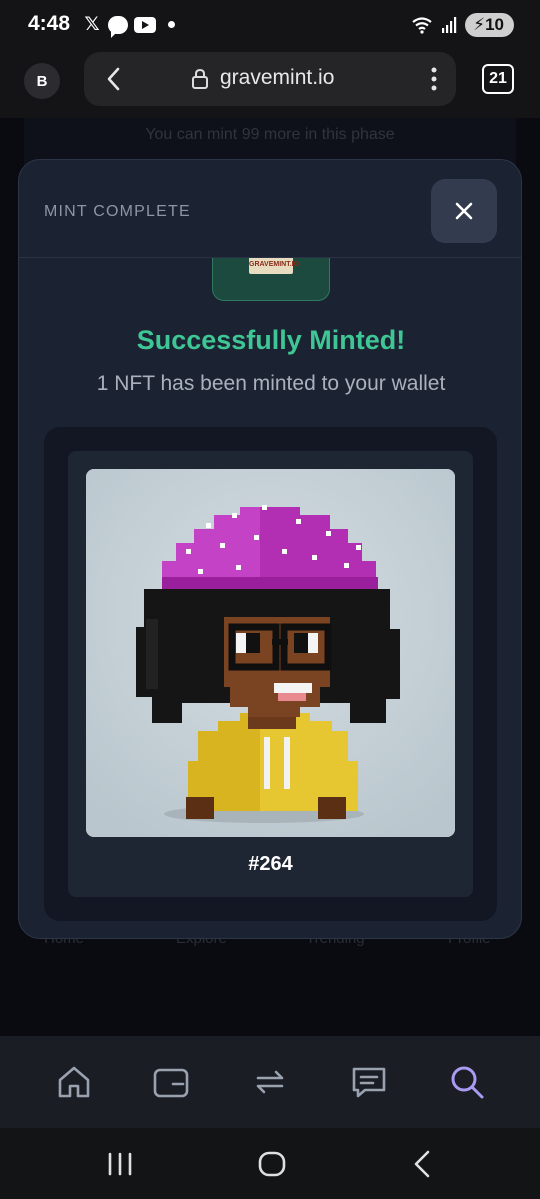  I want to click on tab-switcher-button: 21, so click(498, 79).